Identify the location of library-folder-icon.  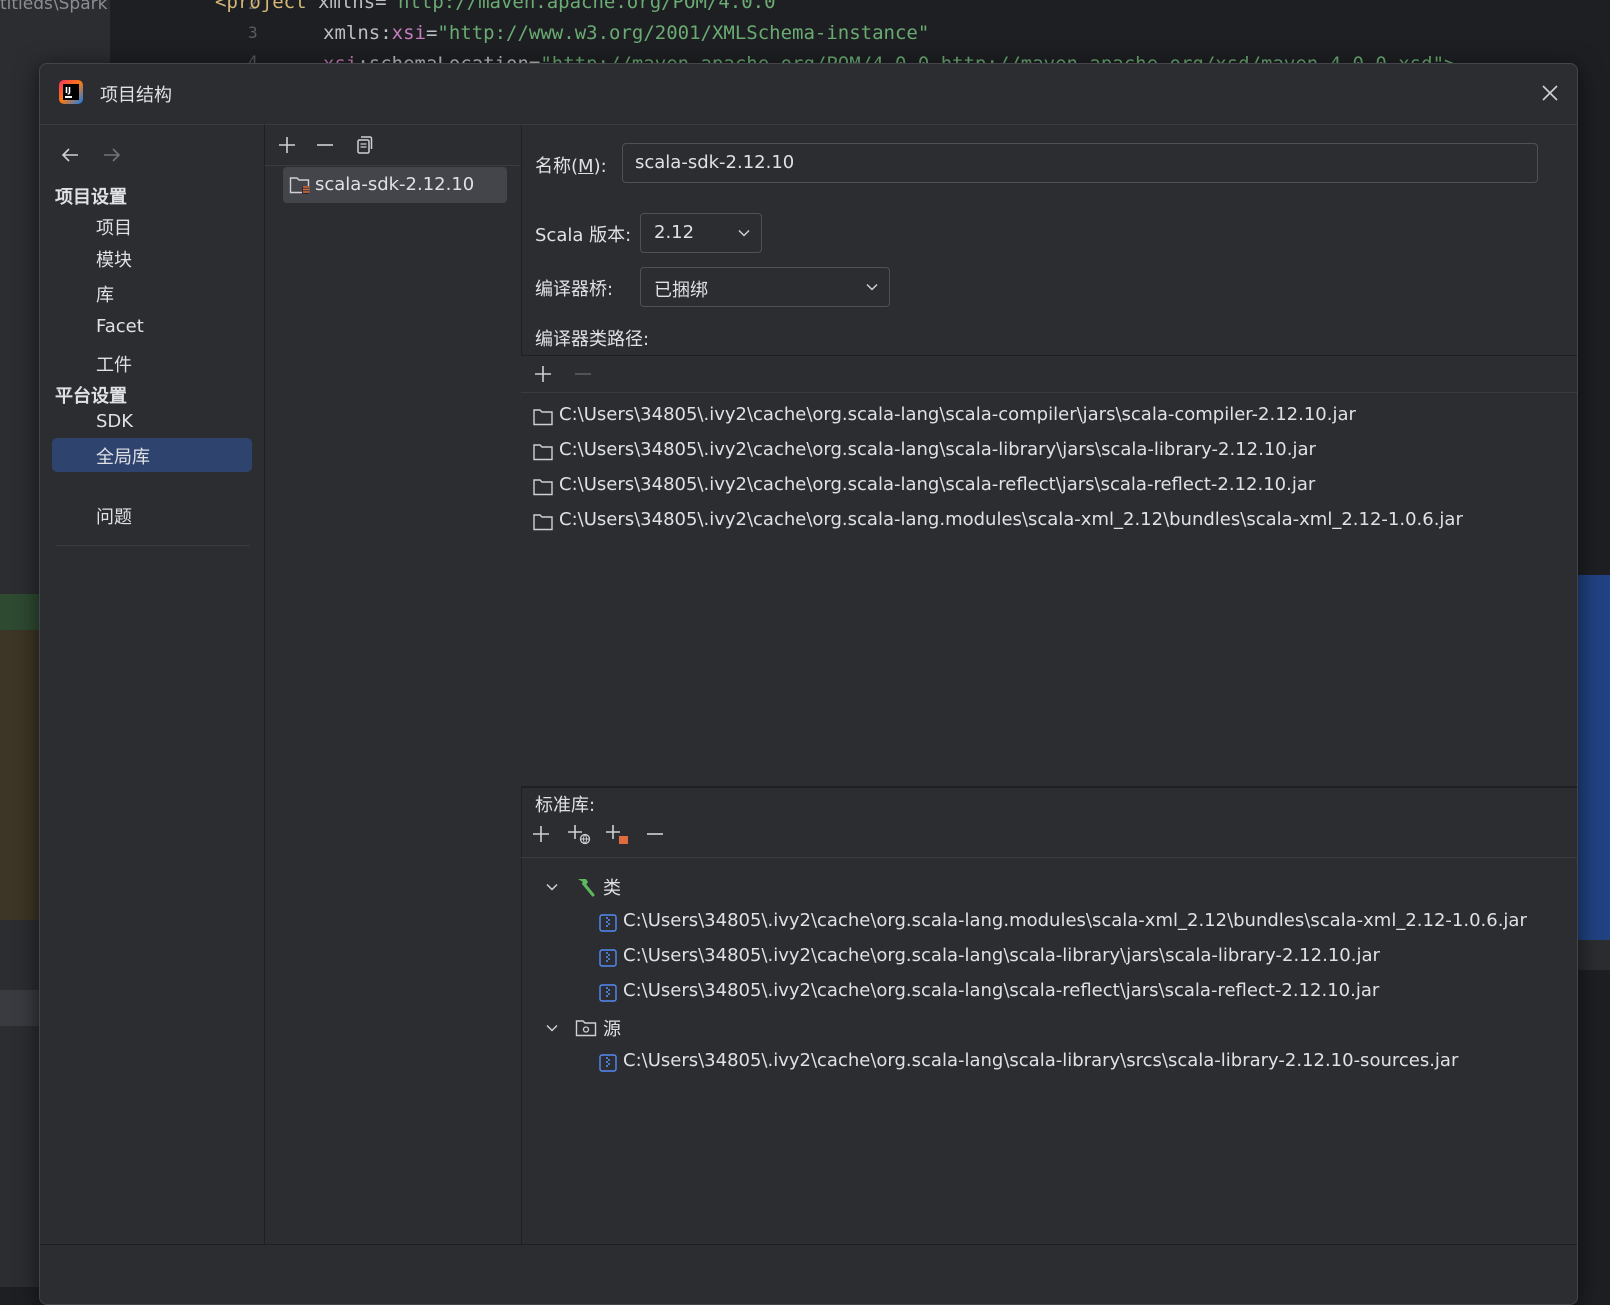
(299, 185).